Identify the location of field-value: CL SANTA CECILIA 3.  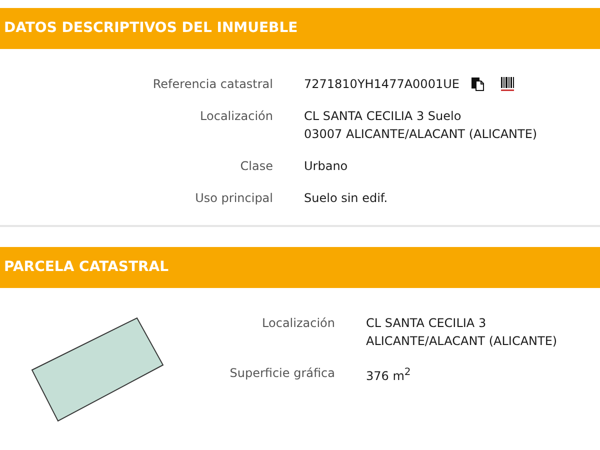
(426, 323).